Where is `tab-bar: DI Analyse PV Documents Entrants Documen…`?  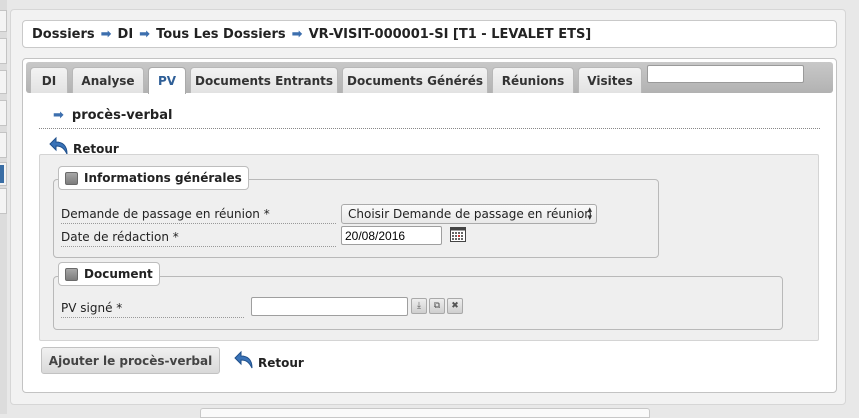
tab-bar: DI Analyse PV Documents Entrants Documen… is located at coordinates (429, 78).